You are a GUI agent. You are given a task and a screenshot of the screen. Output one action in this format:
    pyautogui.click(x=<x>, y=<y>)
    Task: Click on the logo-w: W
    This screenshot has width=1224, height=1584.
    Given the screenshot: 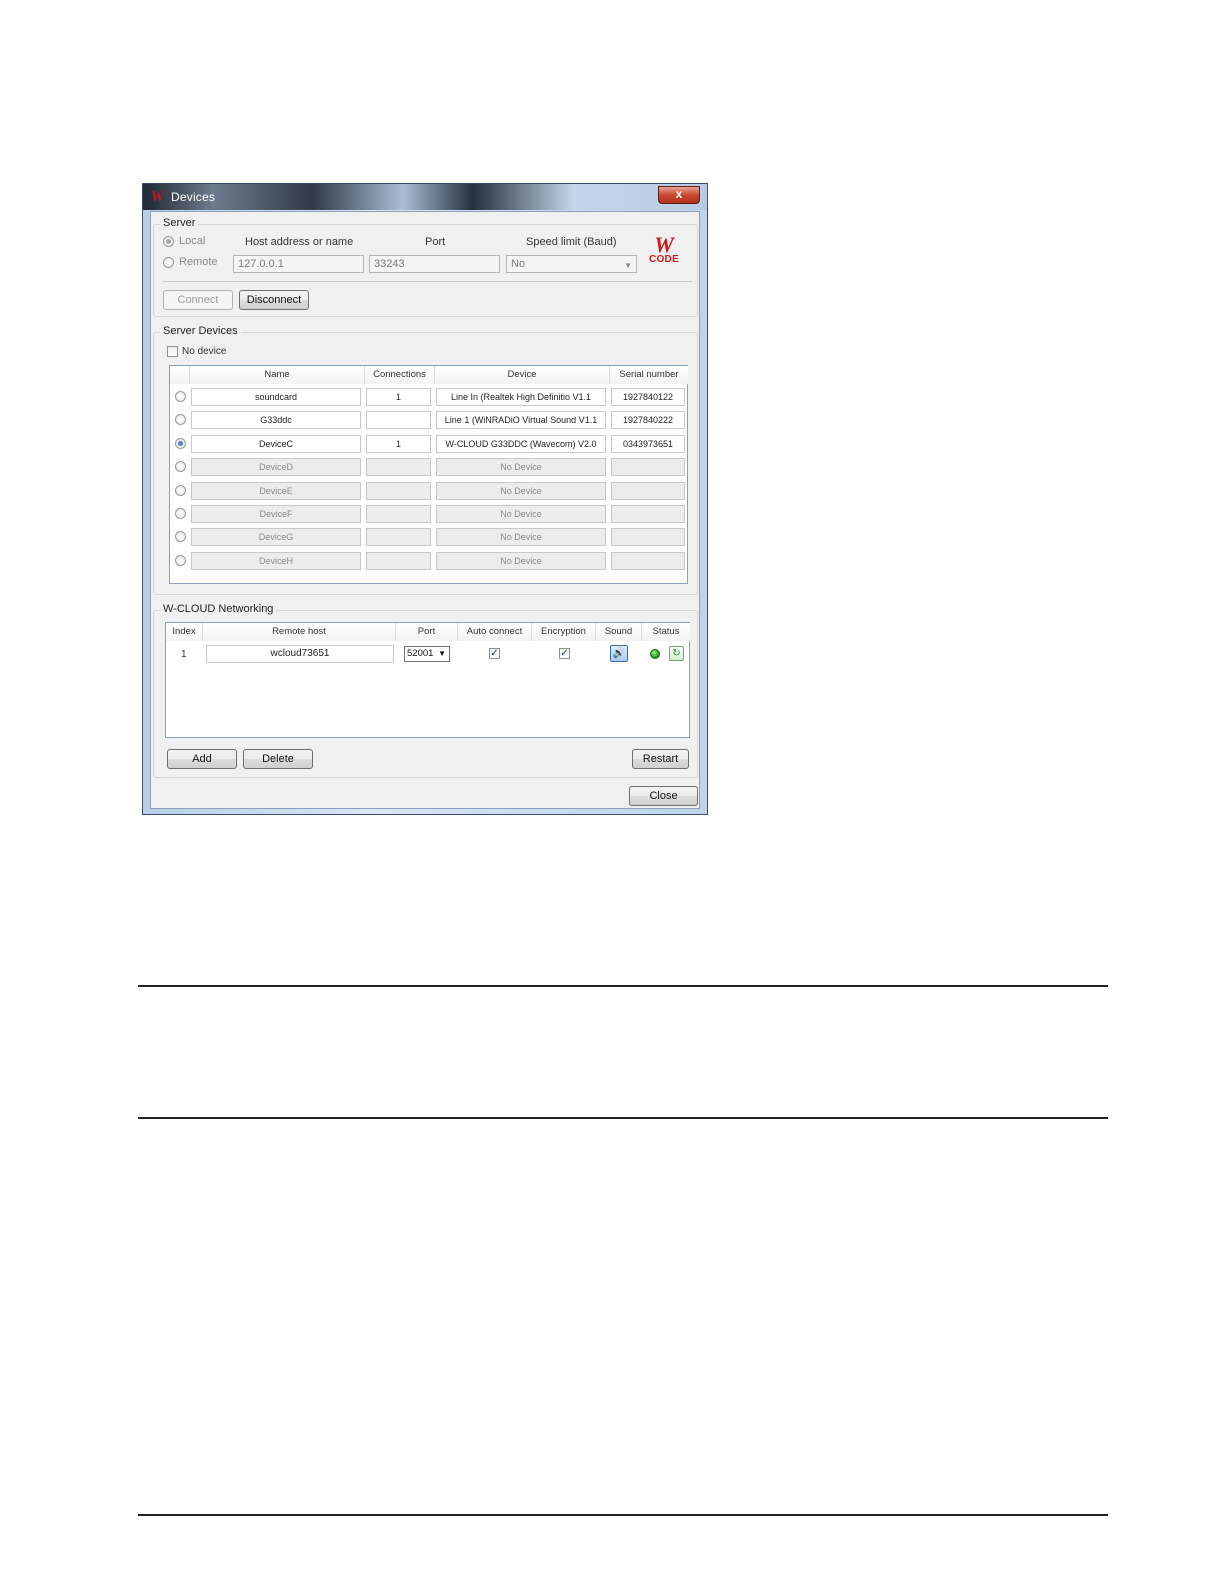 What is the action you would take?
    pyautogui.click(x=664, y=244)
    